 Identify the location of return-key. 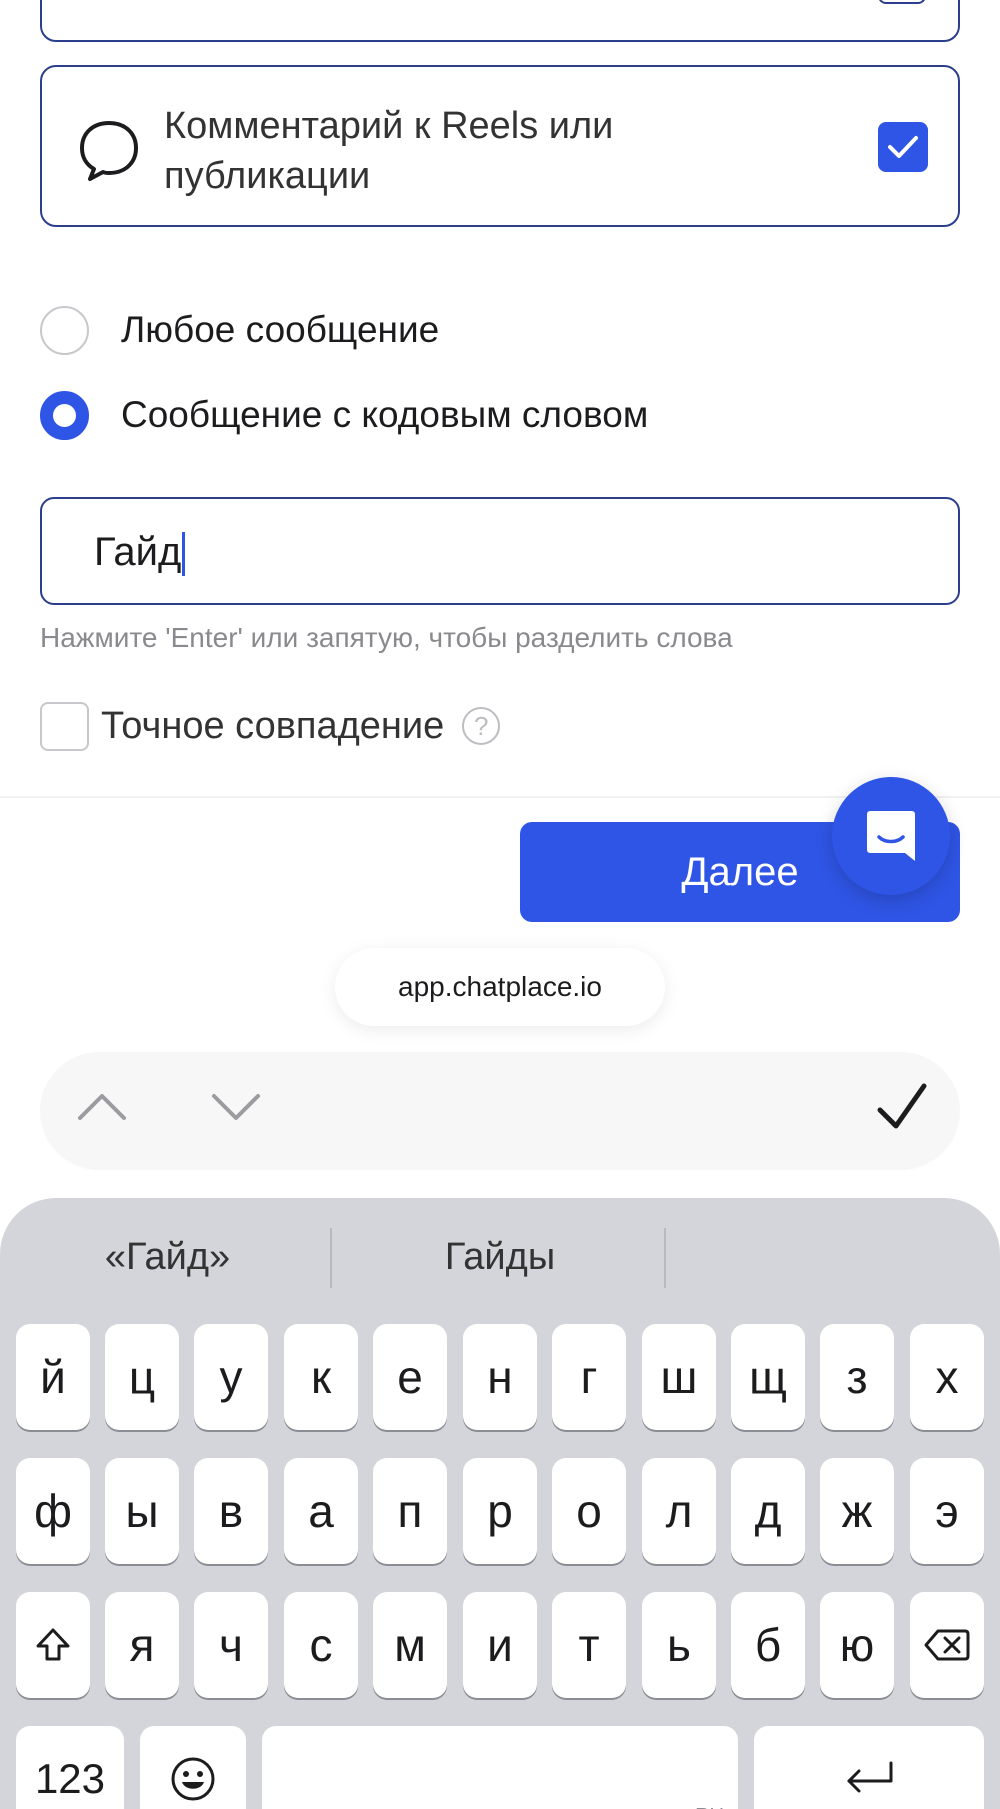
(869, 1767).